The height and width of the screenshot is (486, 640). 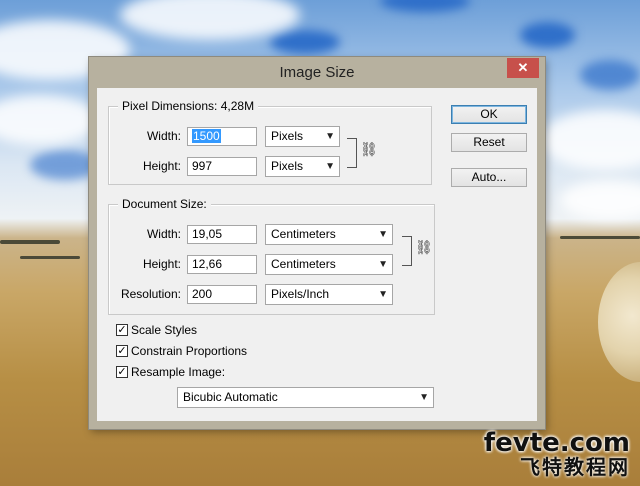 I want to click on resolution-label: Resolution:, so click(x=145, y=294).